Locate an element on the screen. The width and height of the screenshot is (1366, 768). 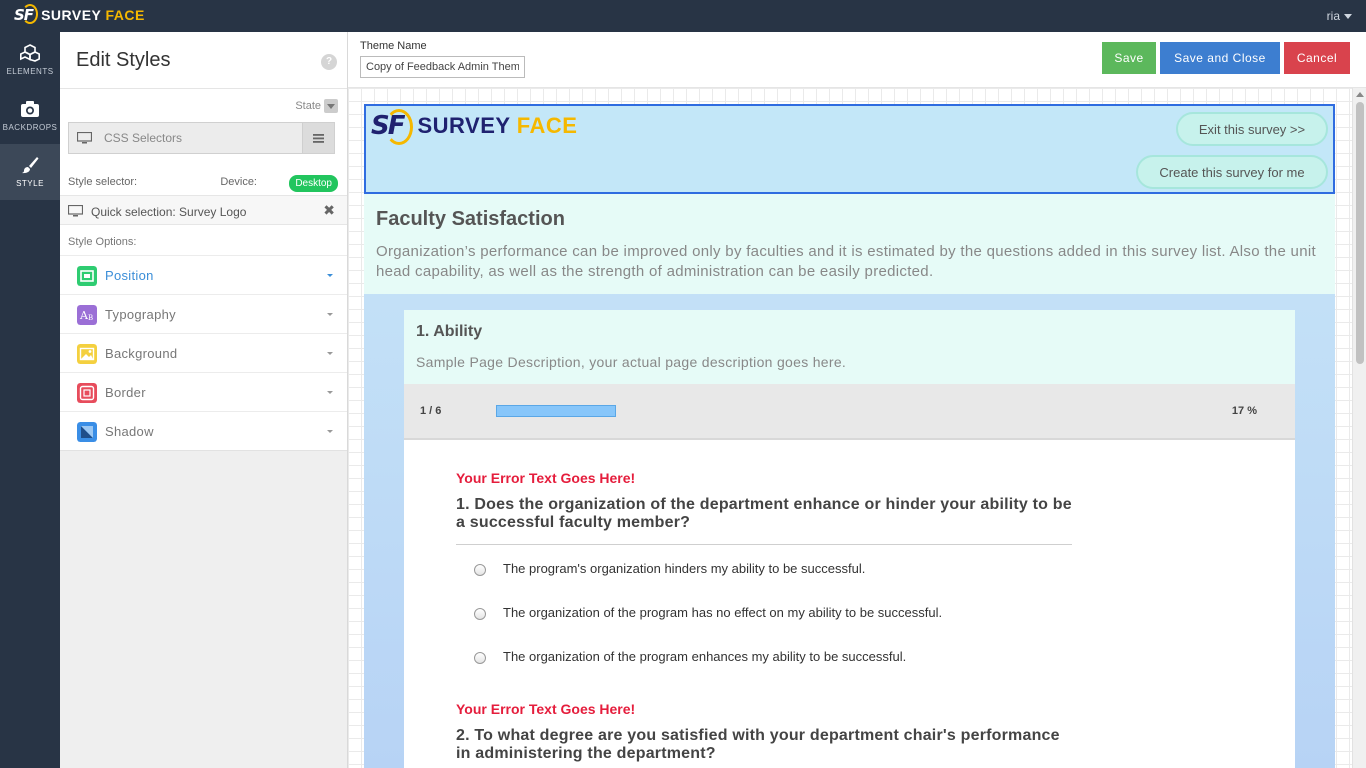
device-badge: Desktop is located at coordinates (313, 183).